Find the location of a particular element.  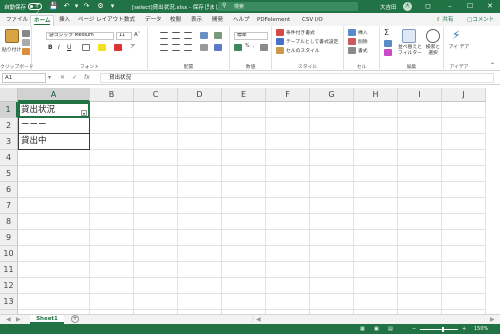

cell-j2 is located at coordinates (464, 126).